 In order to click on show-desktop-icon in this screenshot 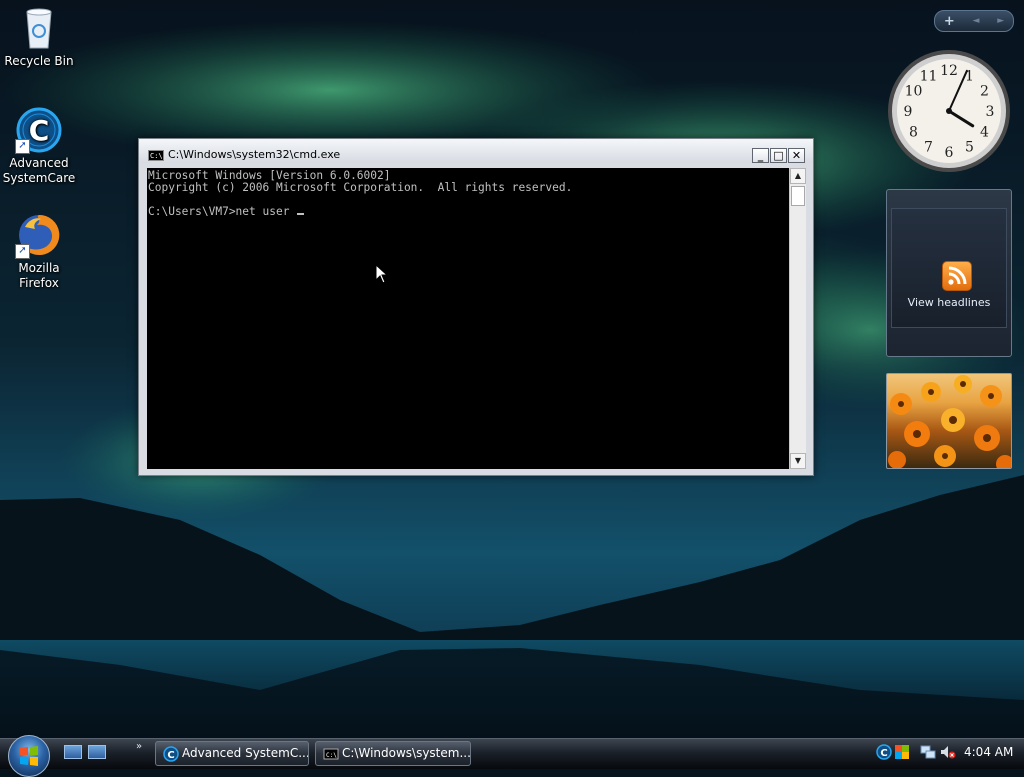, I will do `click(73, 752)`.